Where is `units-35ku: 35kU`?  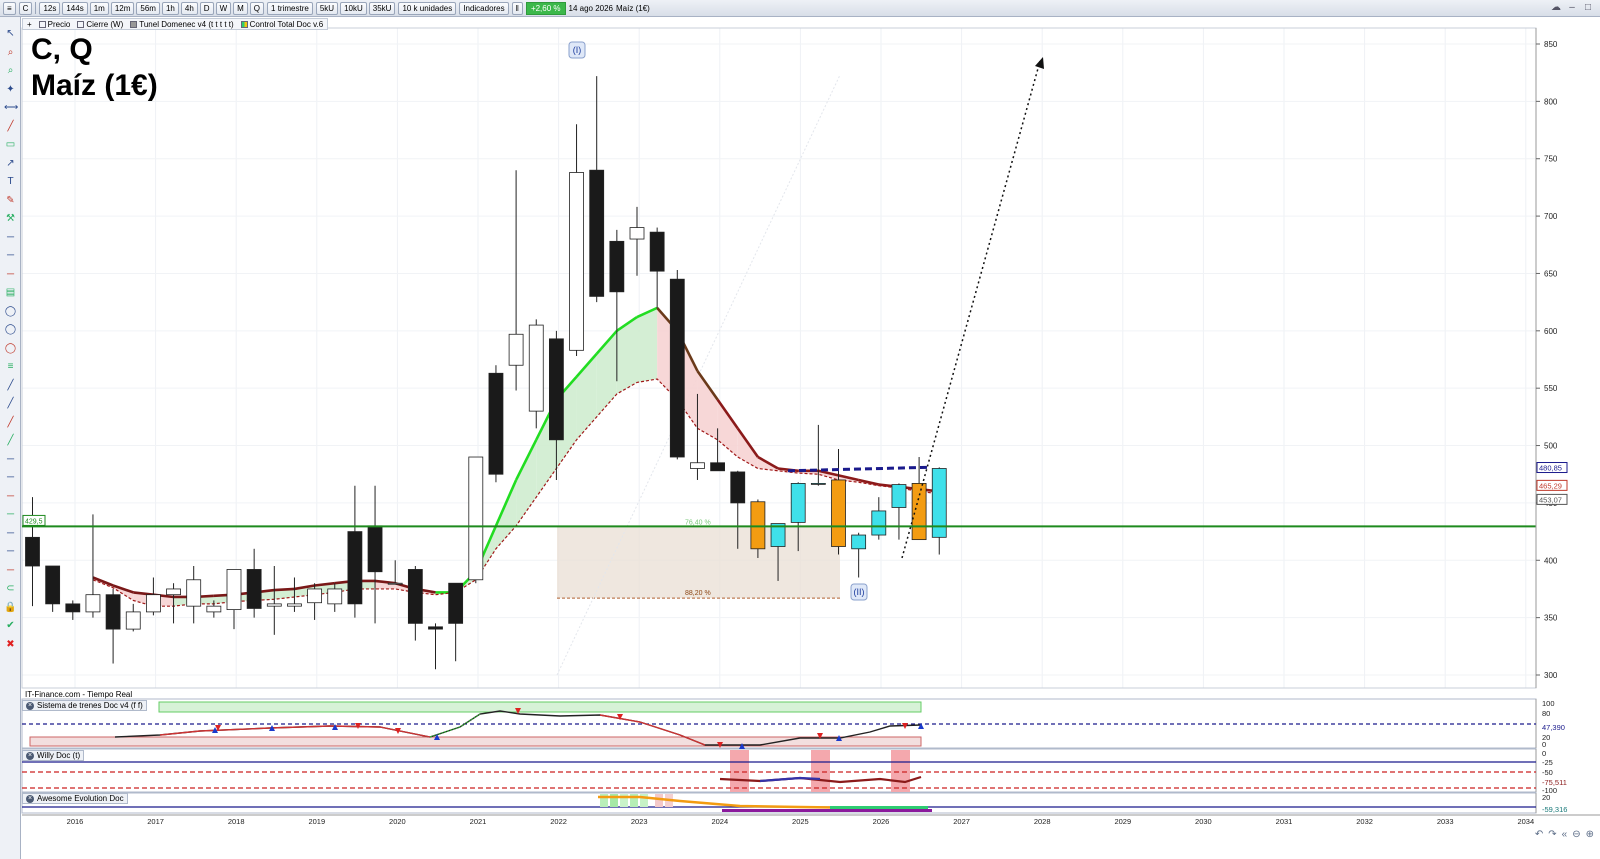 units-35ku: 35kU is located at coordinates (382, 8).